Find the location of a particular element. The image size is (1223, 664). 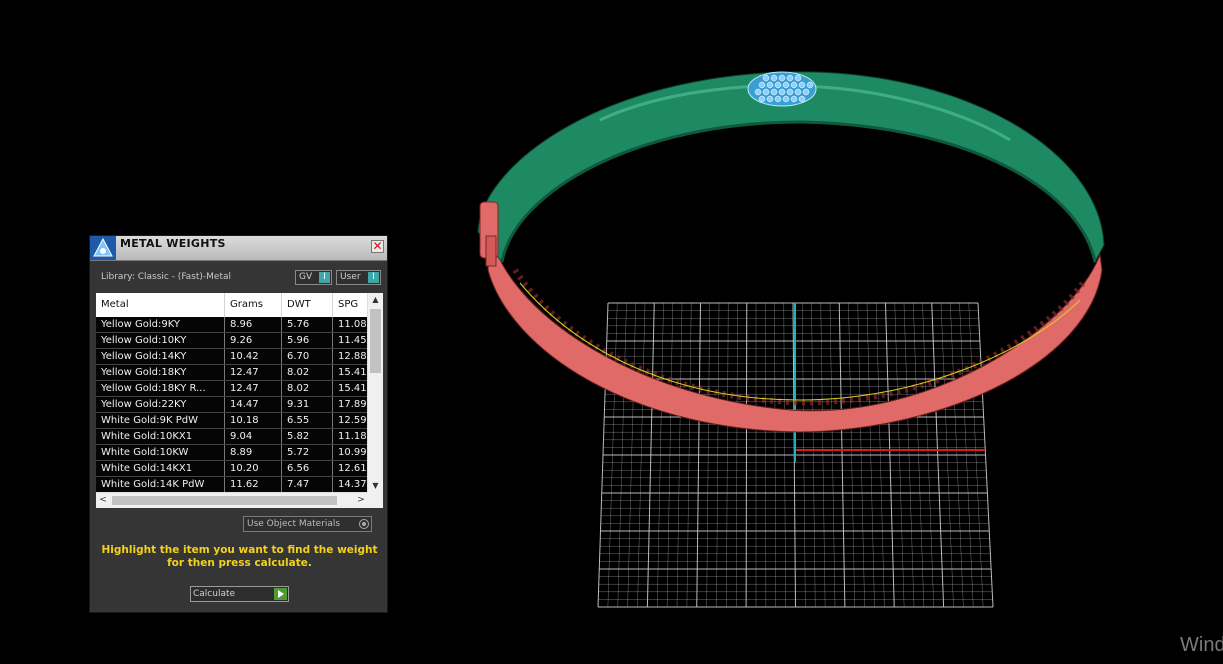

cell-spg: 10.99 is located at coordinates (350, 452).